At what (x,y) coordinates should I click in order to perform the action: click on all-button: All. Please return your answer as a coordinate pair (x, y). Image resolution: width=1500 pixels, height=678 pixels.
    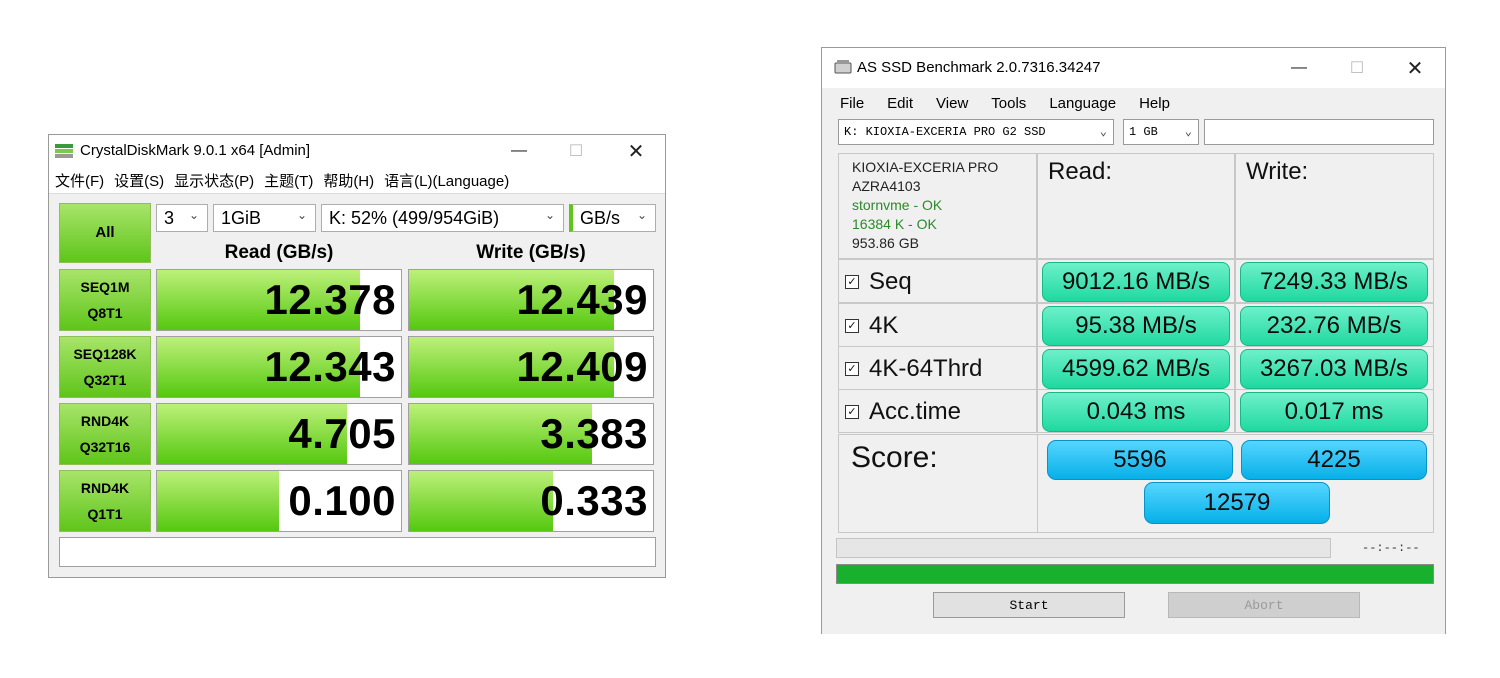
    Looking at the image, I should click on (105, 233).